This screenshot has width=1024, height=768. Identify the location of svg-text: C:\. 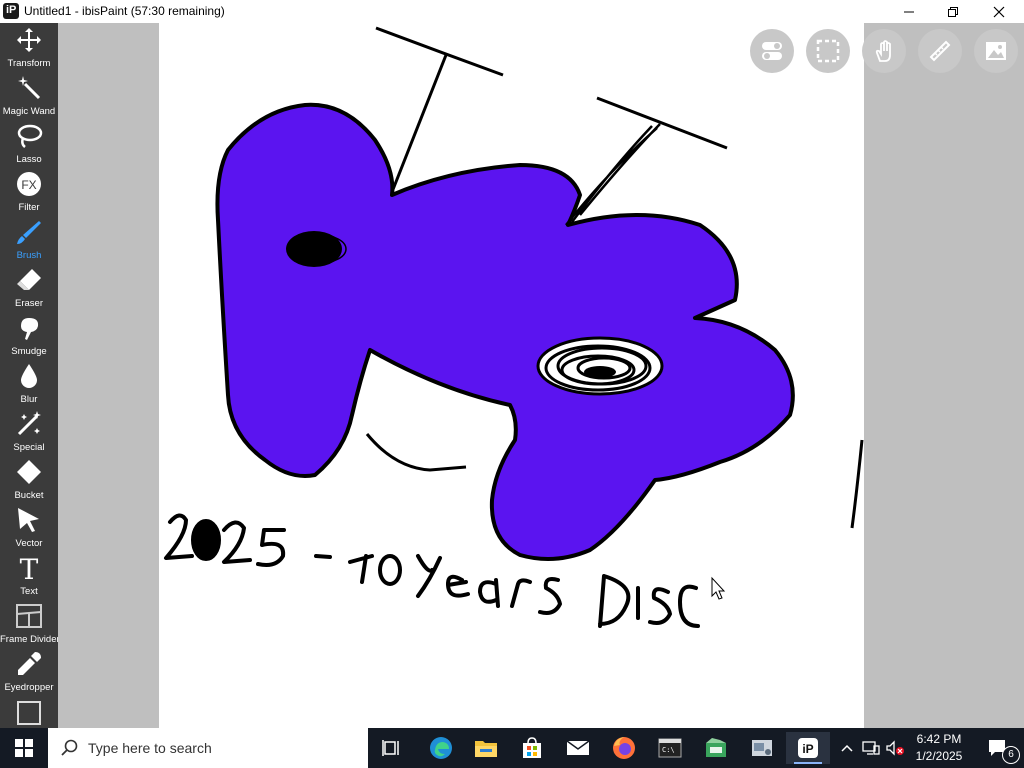
(668, 750).